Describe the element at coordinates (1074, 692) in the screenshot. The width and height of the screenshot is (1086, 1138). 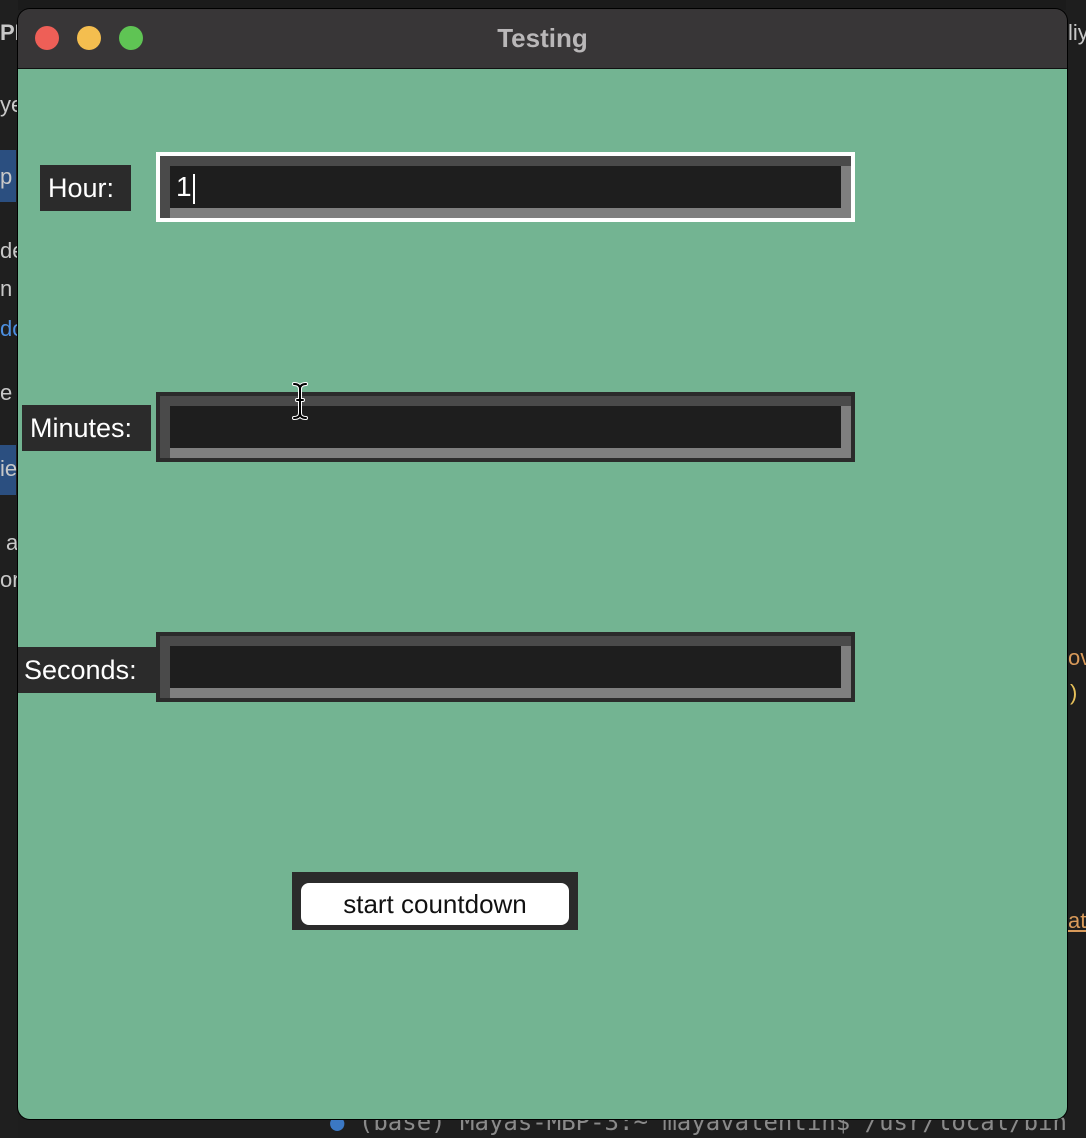
I see `background-text: )` at that location.